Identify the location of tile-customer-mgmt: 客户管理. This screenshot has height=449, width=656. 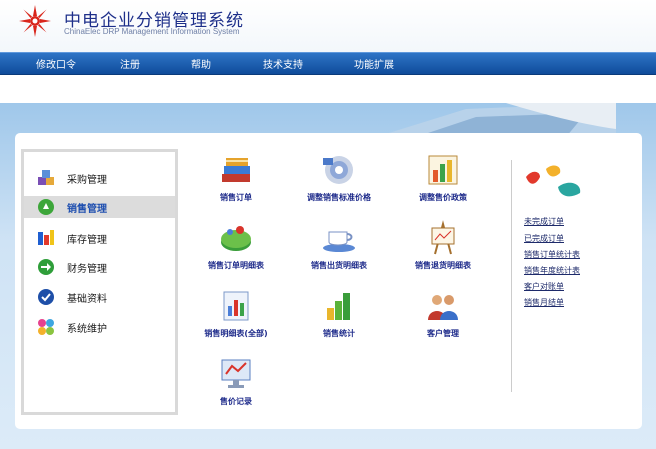
(443, 318).